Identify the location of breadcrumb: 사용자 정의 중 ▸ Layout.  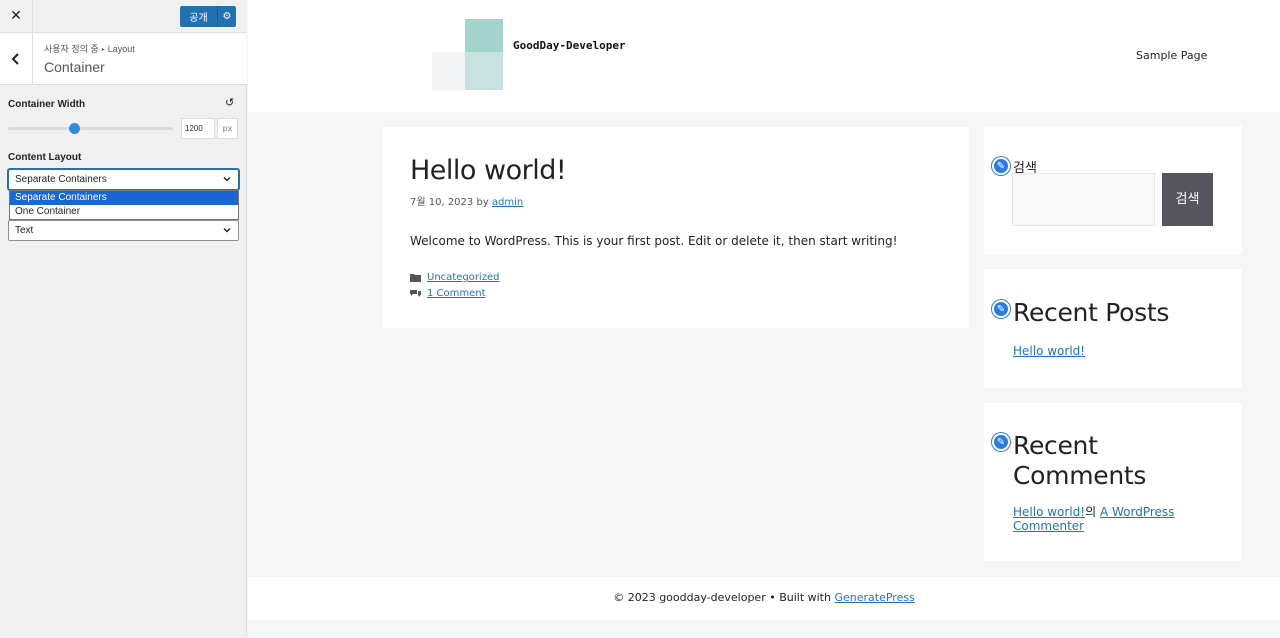
(89, 48).